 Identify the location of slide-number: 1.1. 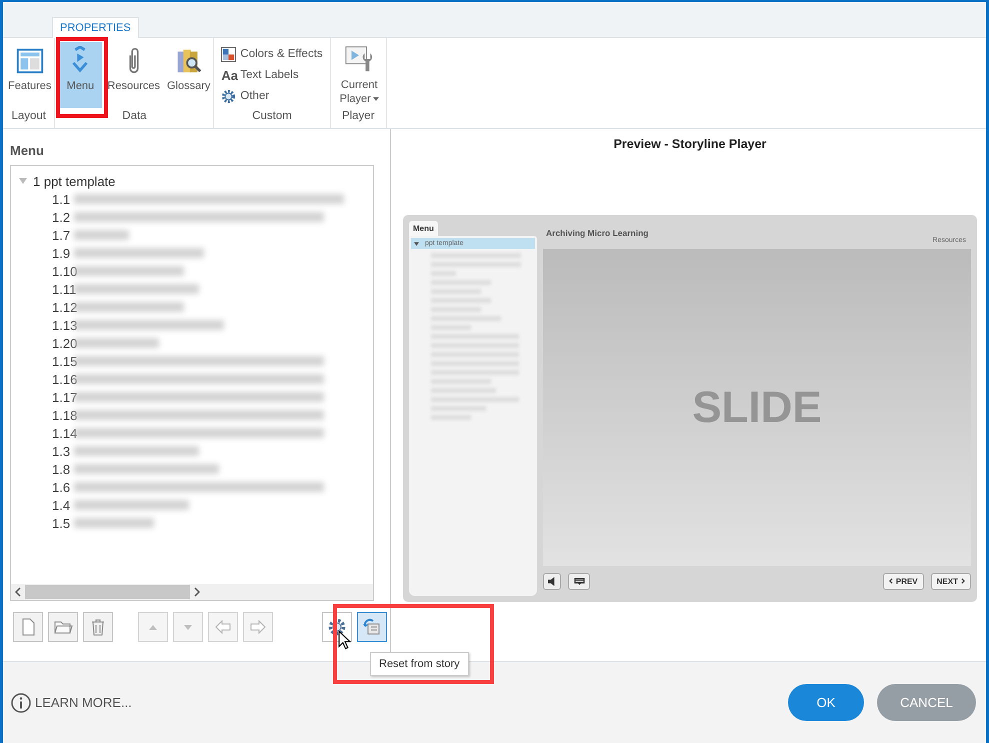
(62, 199).